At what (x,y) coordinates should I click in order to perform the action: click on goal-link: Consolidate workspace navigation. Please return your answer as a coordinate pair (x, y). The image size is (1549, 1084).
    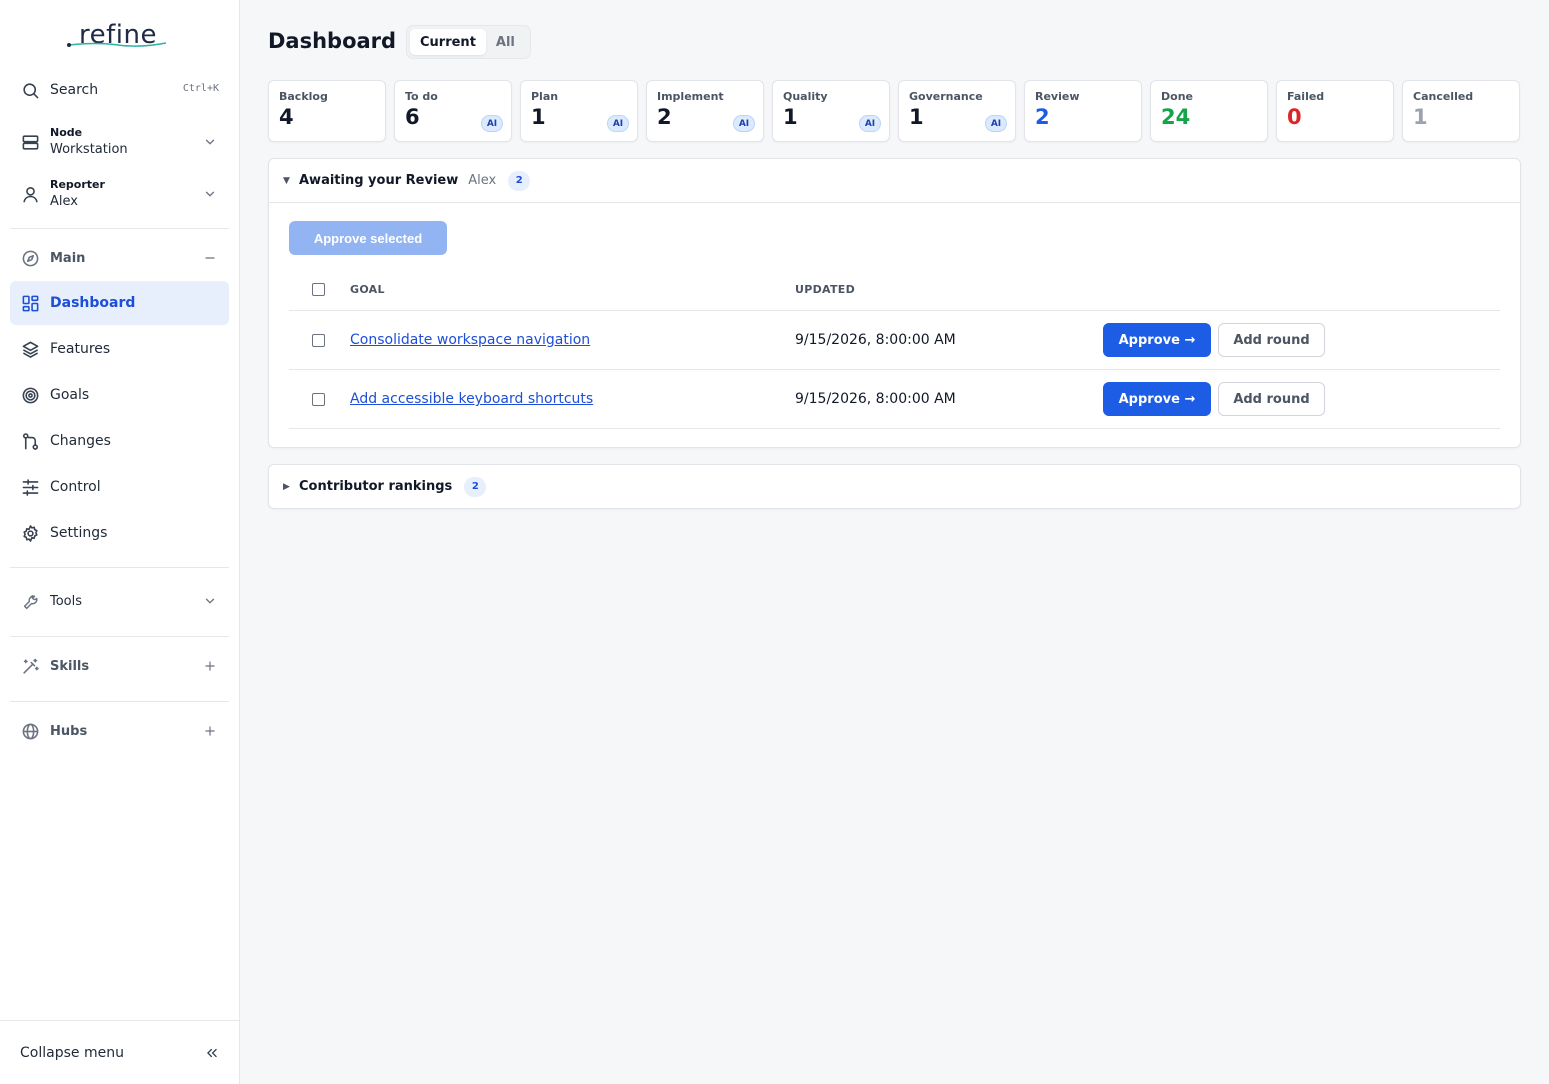
    Looking at the image, I should click on (470, 340).